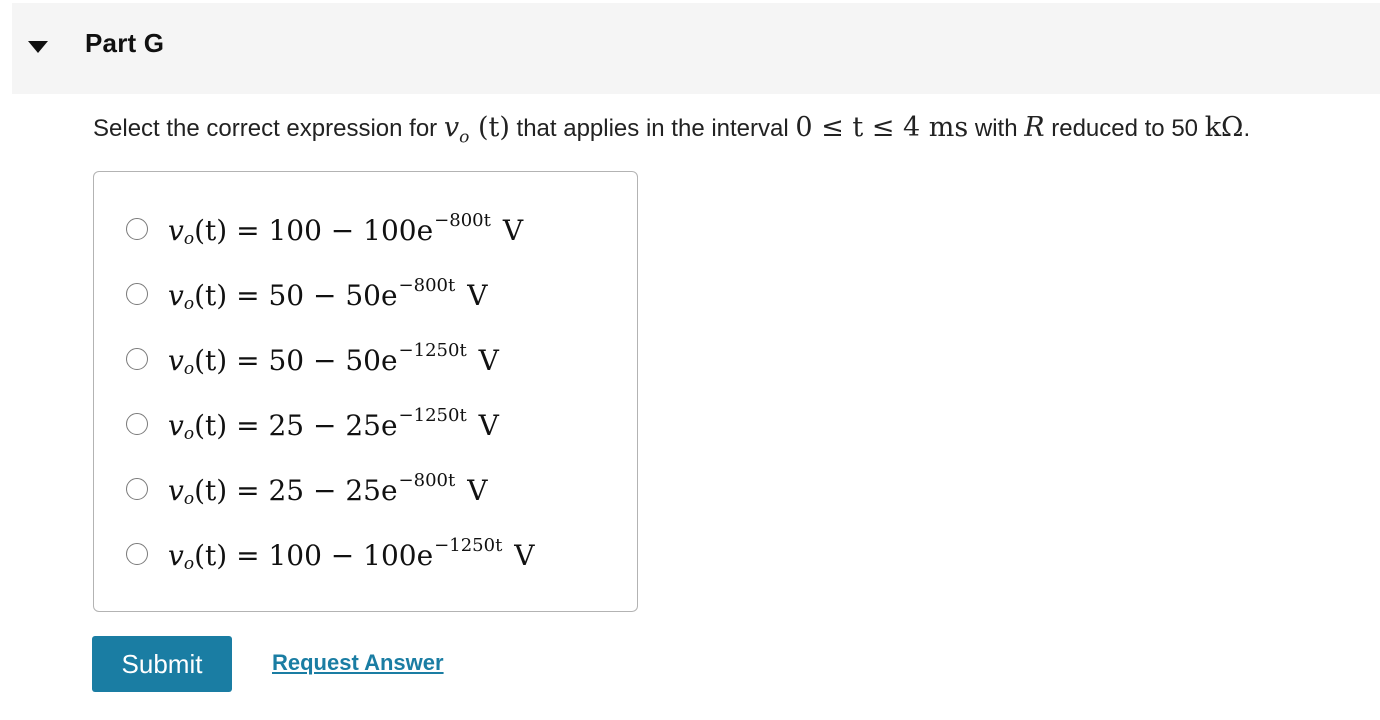 The height and width of the screenshot is (720, 1380). I want to click on caret-down-icon, so click(38, 48).